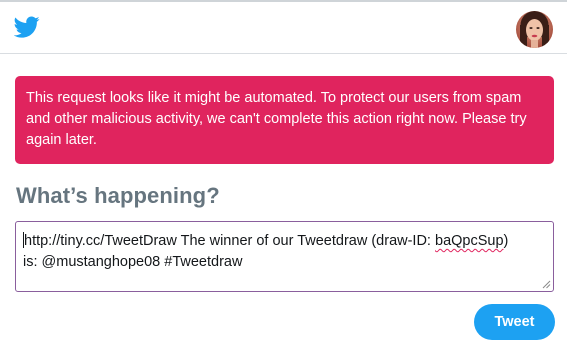 The width and height of the screenshot is (567, 345). I want to click on user-avatar, so click(534, 29).